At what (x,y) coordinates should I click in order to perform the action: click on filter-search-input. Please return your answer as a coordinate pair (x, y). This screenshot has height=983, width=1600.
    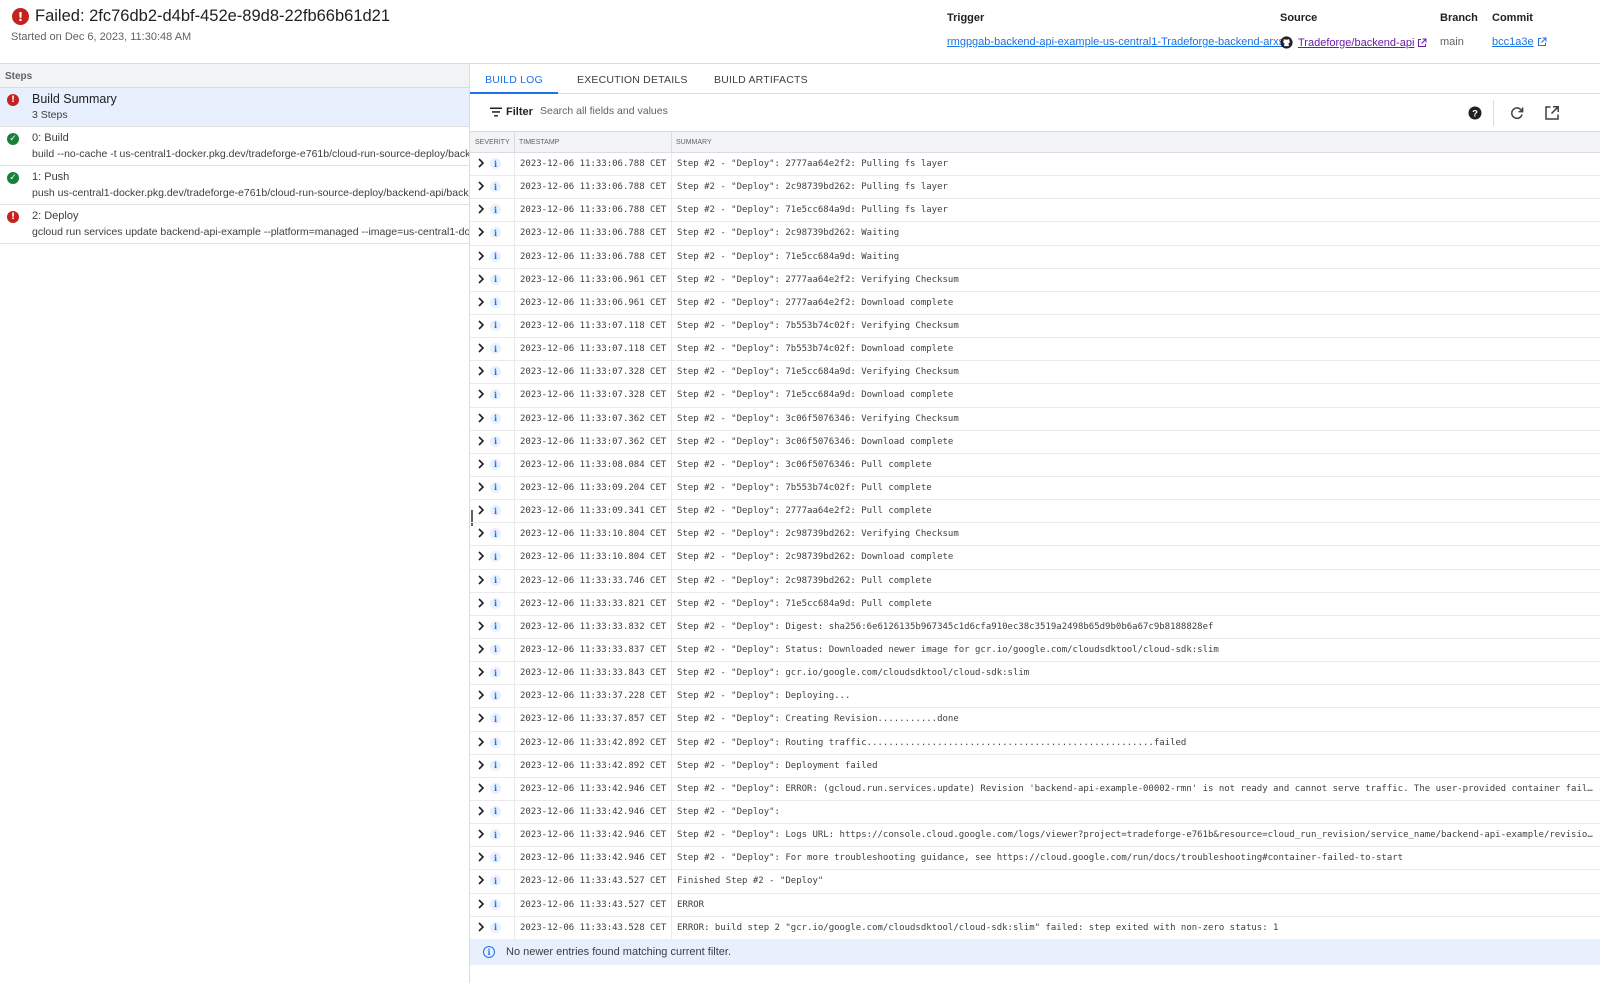
    Looking at the image, I should click on (790, 111).